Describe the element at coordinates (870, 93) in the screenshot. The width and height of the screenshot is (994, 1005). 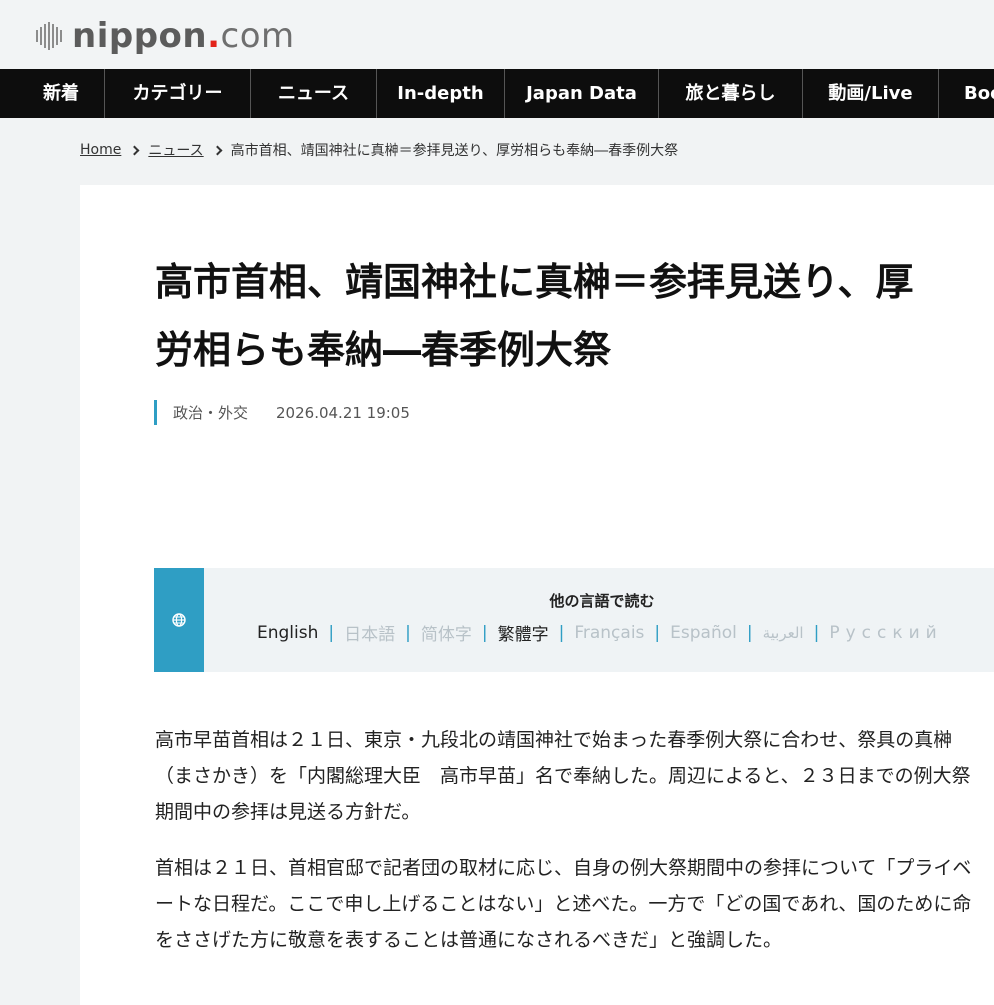
I see `nav-item-video-live: 動画/Live` at that location.